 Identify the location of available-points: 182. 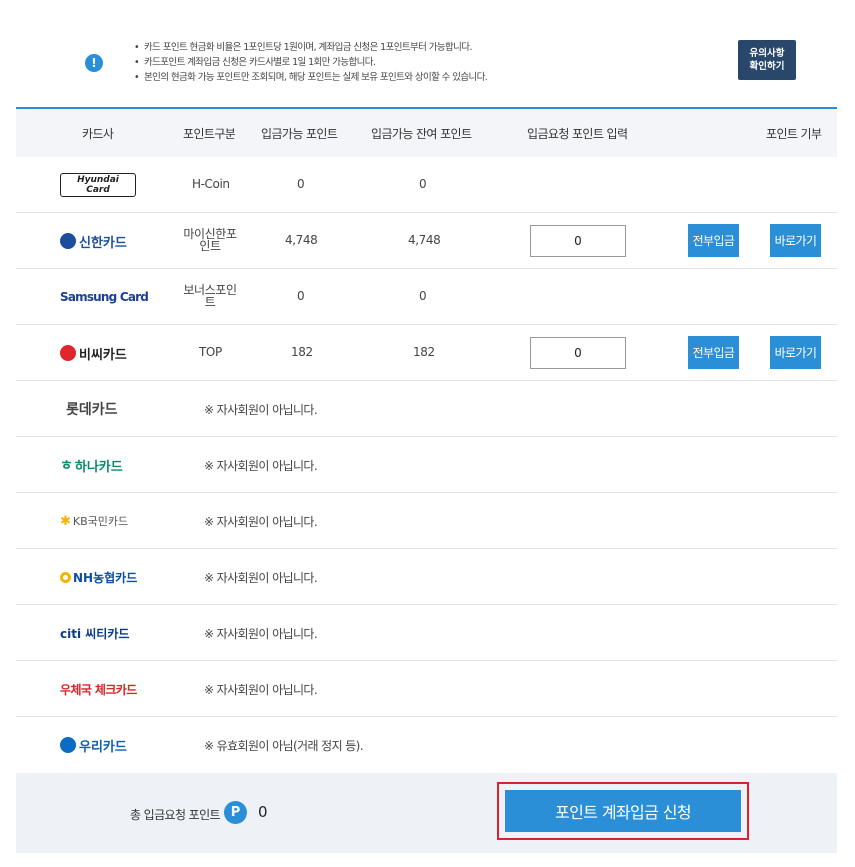
(302, 352).